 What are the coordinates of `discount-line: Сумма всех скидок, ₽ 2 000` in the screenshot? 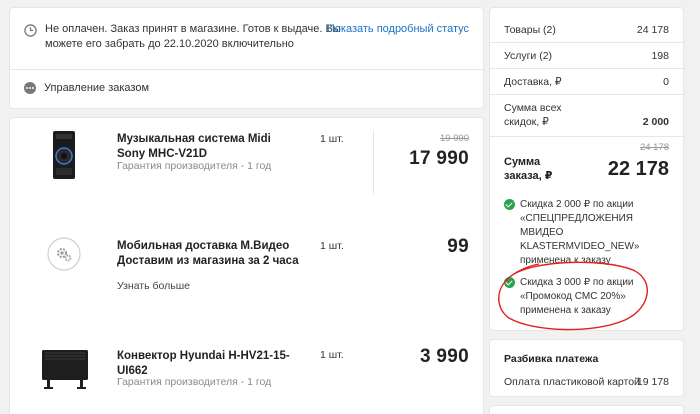 It's located at (586, 115).